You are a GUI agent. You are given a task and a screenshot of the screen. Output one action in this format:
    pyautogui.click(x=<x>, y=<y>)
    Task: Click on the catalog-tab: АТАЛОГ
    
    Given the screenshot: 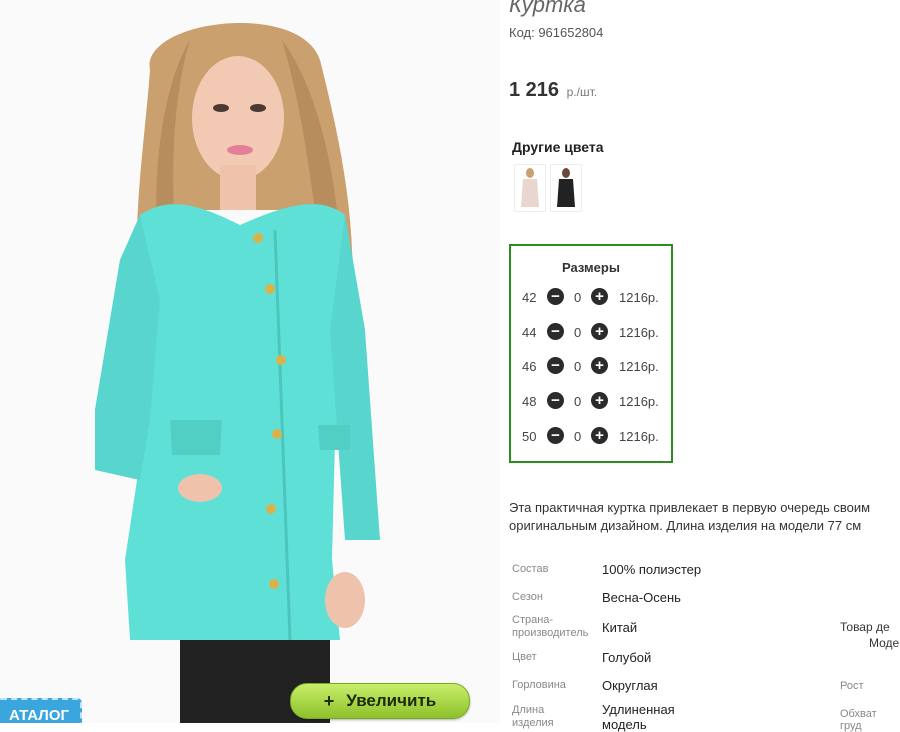 What is the action you would take?
    pyautogui.click(x=41, y=710)
    